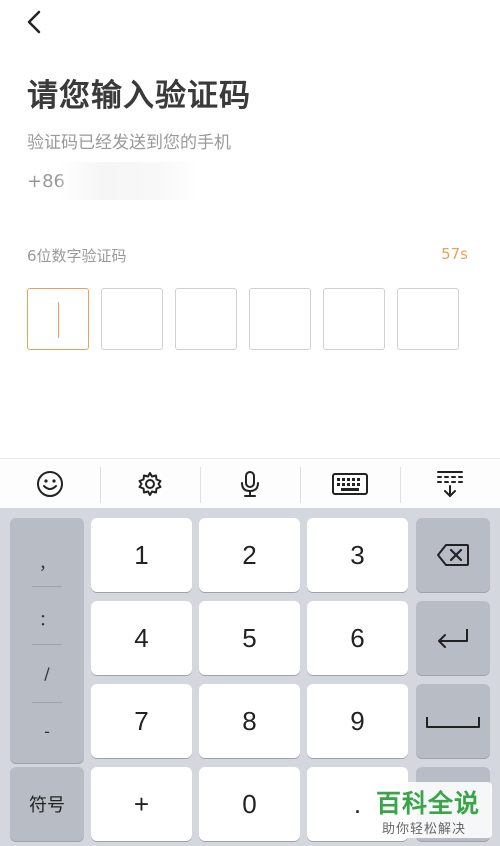 Image resolution: width=500 pixels, height=846 pixels. What do you see at coordinates (454, 254) in the screenshot?
I see `countdown-timer: 57s` at bounding box center [454, 254].